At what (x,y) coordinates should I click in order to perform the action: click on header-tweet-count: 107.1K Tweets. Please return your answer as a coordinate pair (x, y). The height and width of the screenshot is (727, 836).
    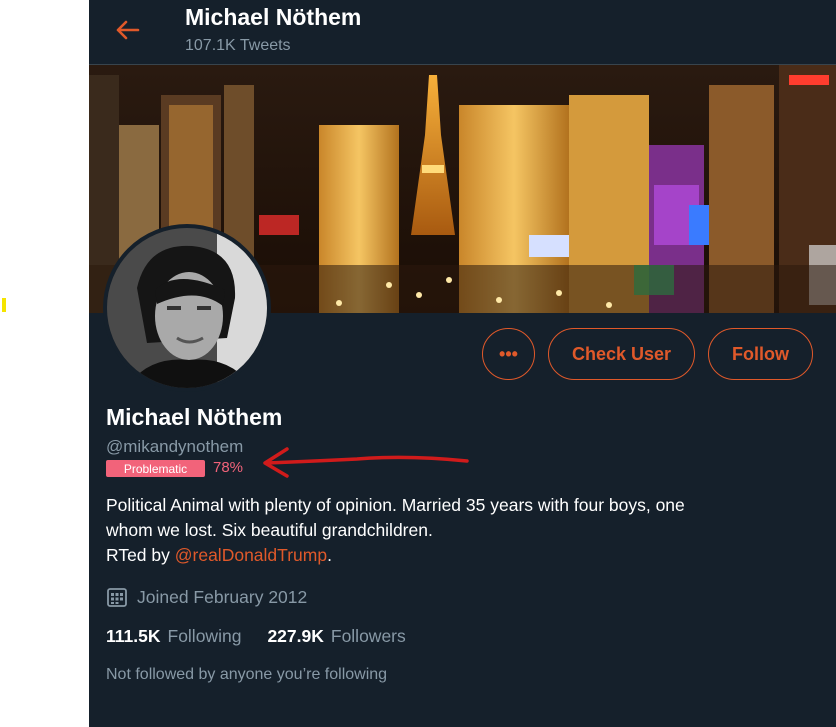
    Looking at the image, I should click on (238, 45).